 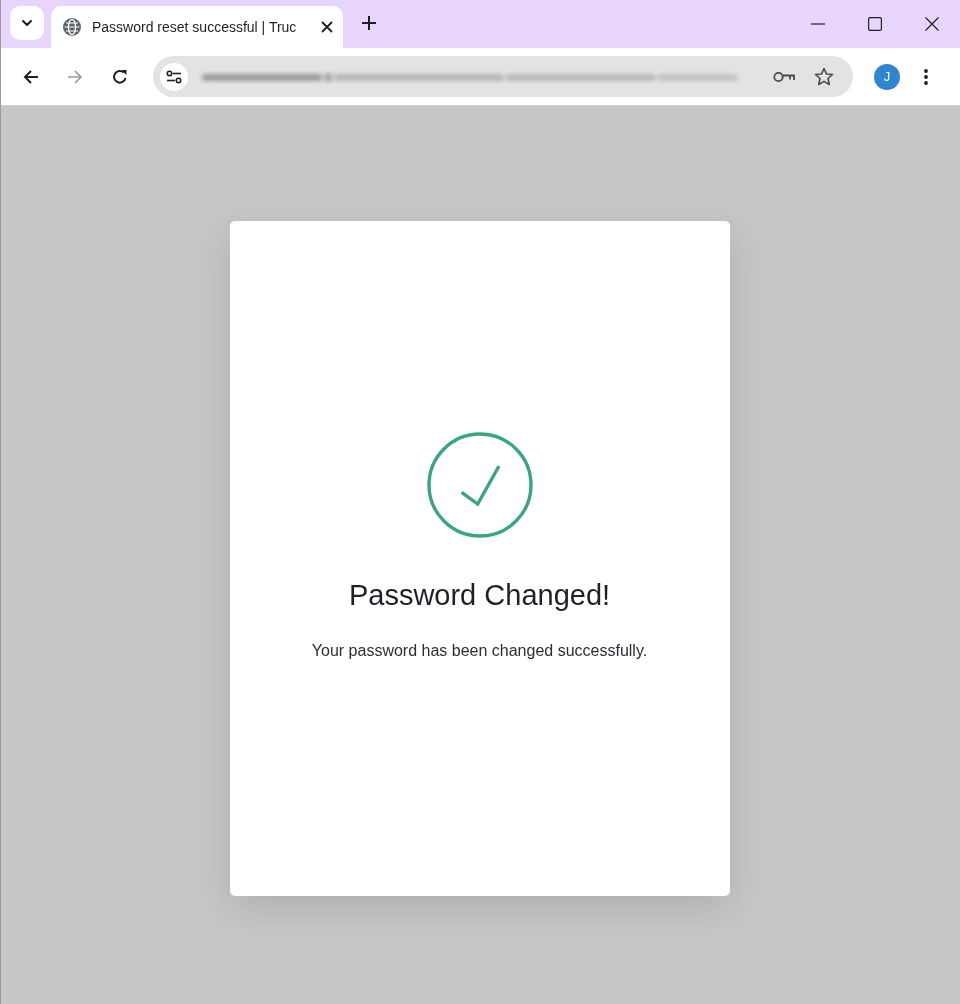 What do you see at coordinates (887, 76) in the screenshot?
I see `profile-avatar: J` at bounding box center [887, 76].